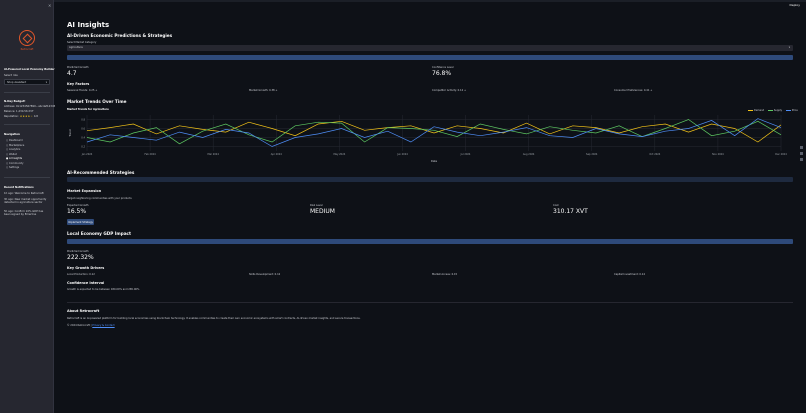  What do you see at coordinates (49, 5) in the screenshot?
I see `chevron-left-icon: ✕` at bounding box center [49, 5].